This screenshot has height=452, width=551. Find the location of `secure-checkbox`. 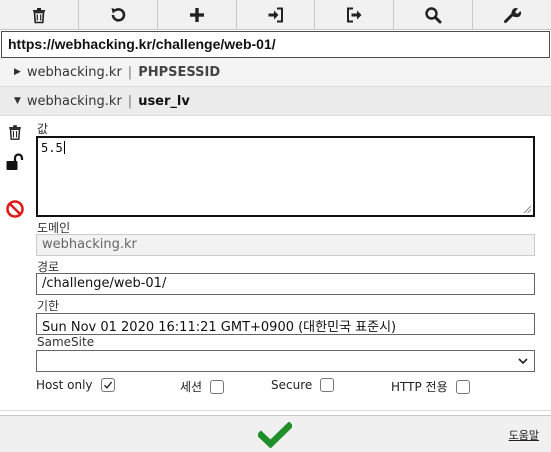

secure-checkbox is located at coordinates (327, 385).